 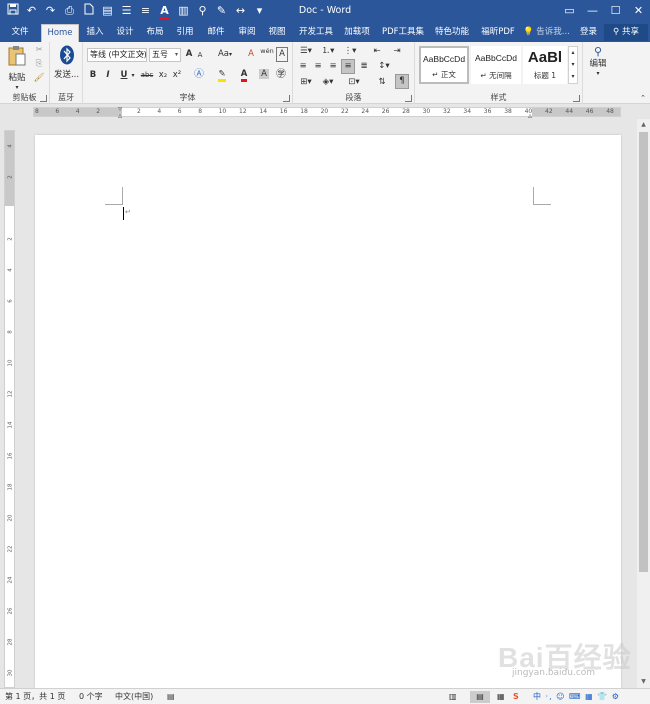 I want to click on borders-icon: ⊡▾, so click(x=354, y=82).